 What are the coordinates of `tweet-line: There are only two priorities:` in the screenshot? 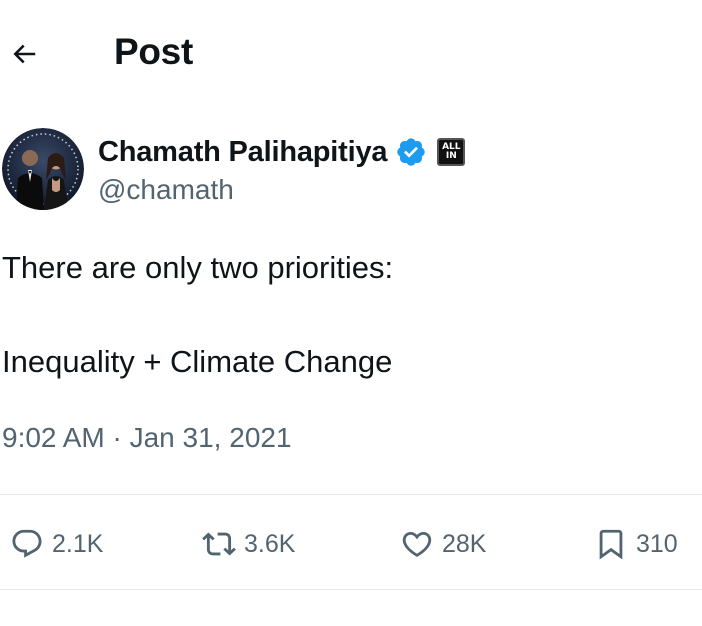 It's located at (198, 267).